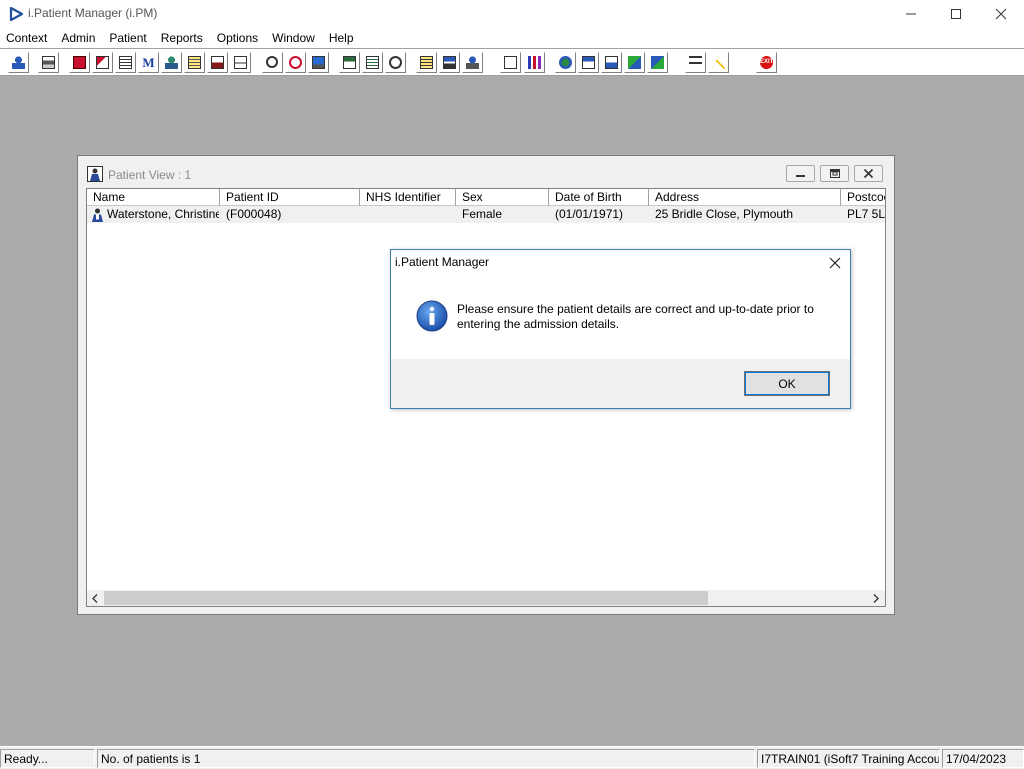  What do you see at coordinates (406, 598) in the screenshot?
I see `scrollbar-thumb` at bounding box center [406, 598].